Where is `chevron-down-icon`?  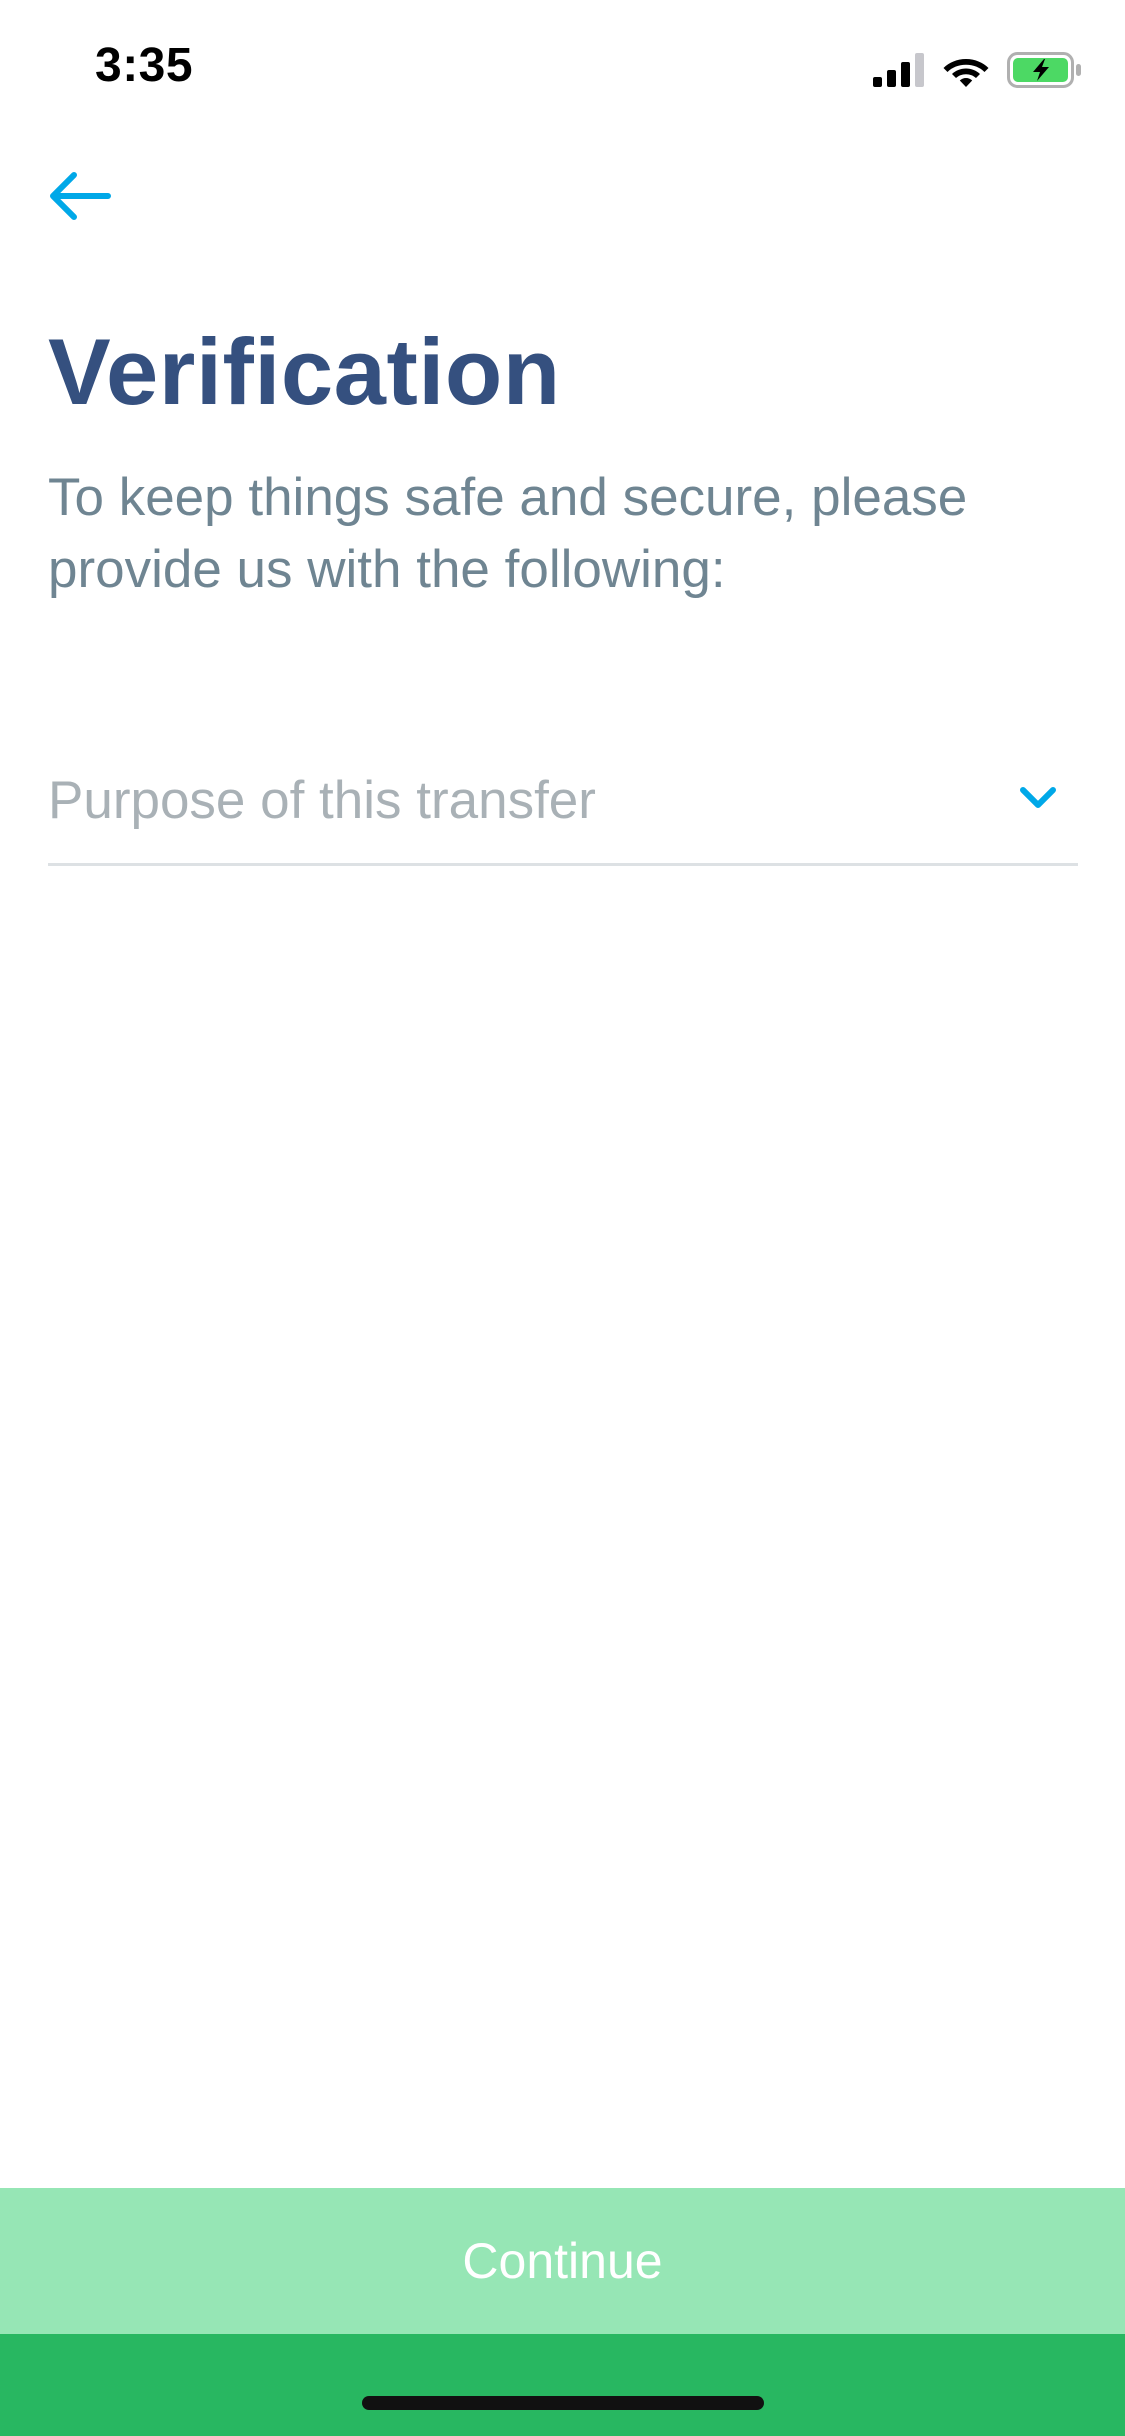 chevron-down-icon is located at coordinates (1038, 797).